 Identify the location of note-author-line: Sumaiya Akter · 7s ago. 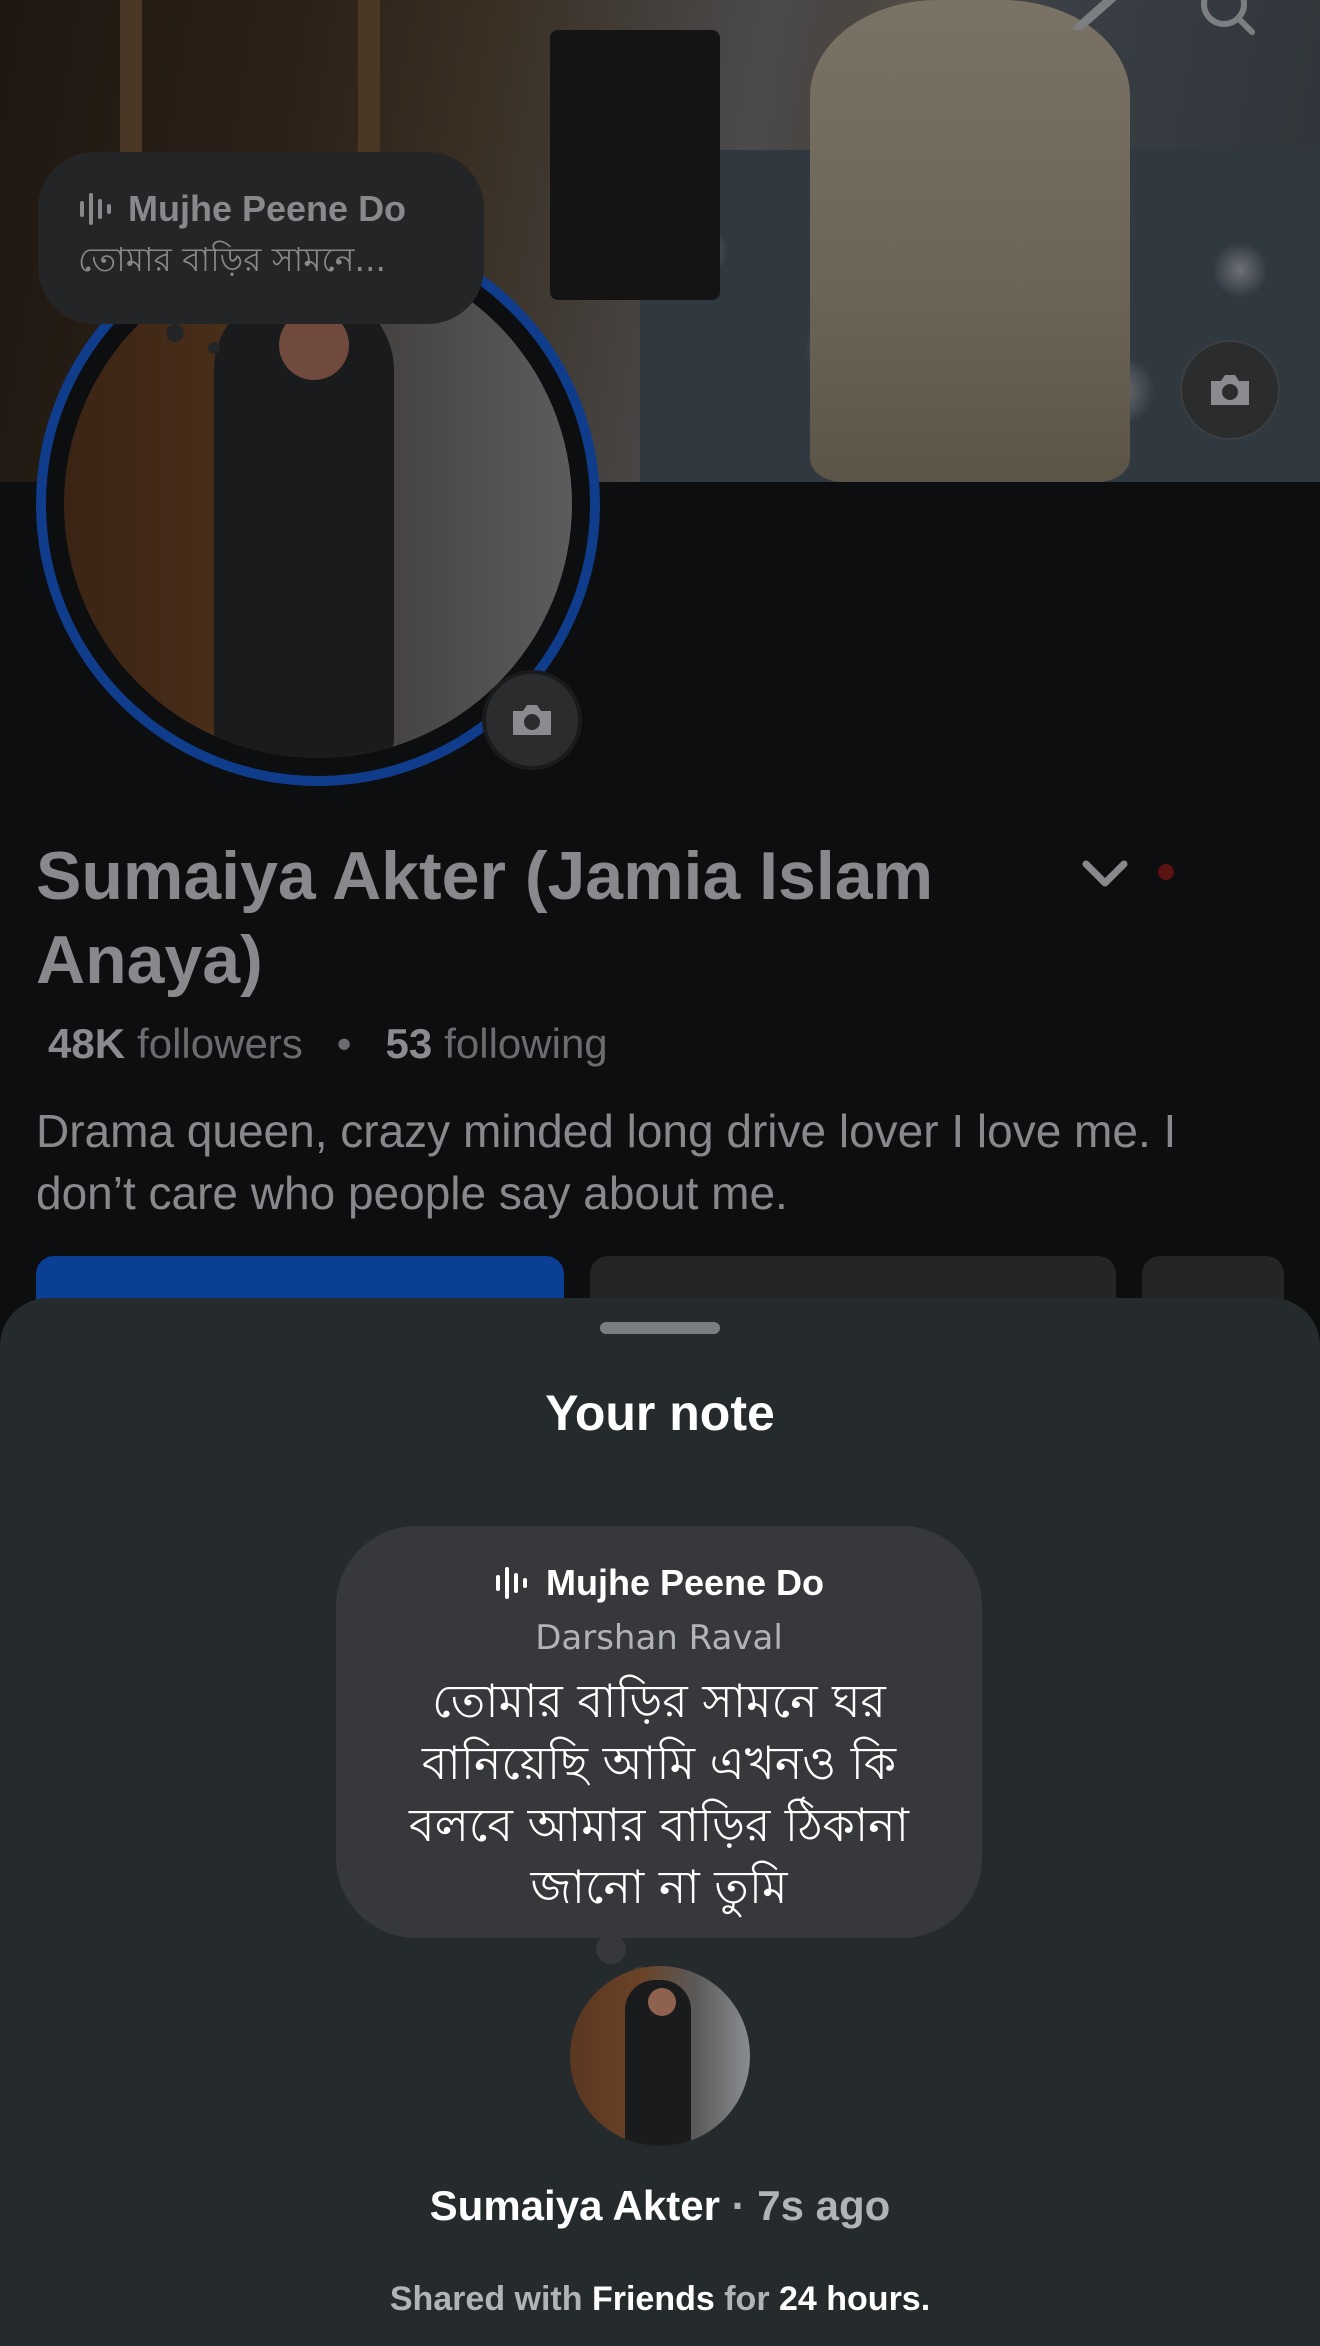
(660, 2206).